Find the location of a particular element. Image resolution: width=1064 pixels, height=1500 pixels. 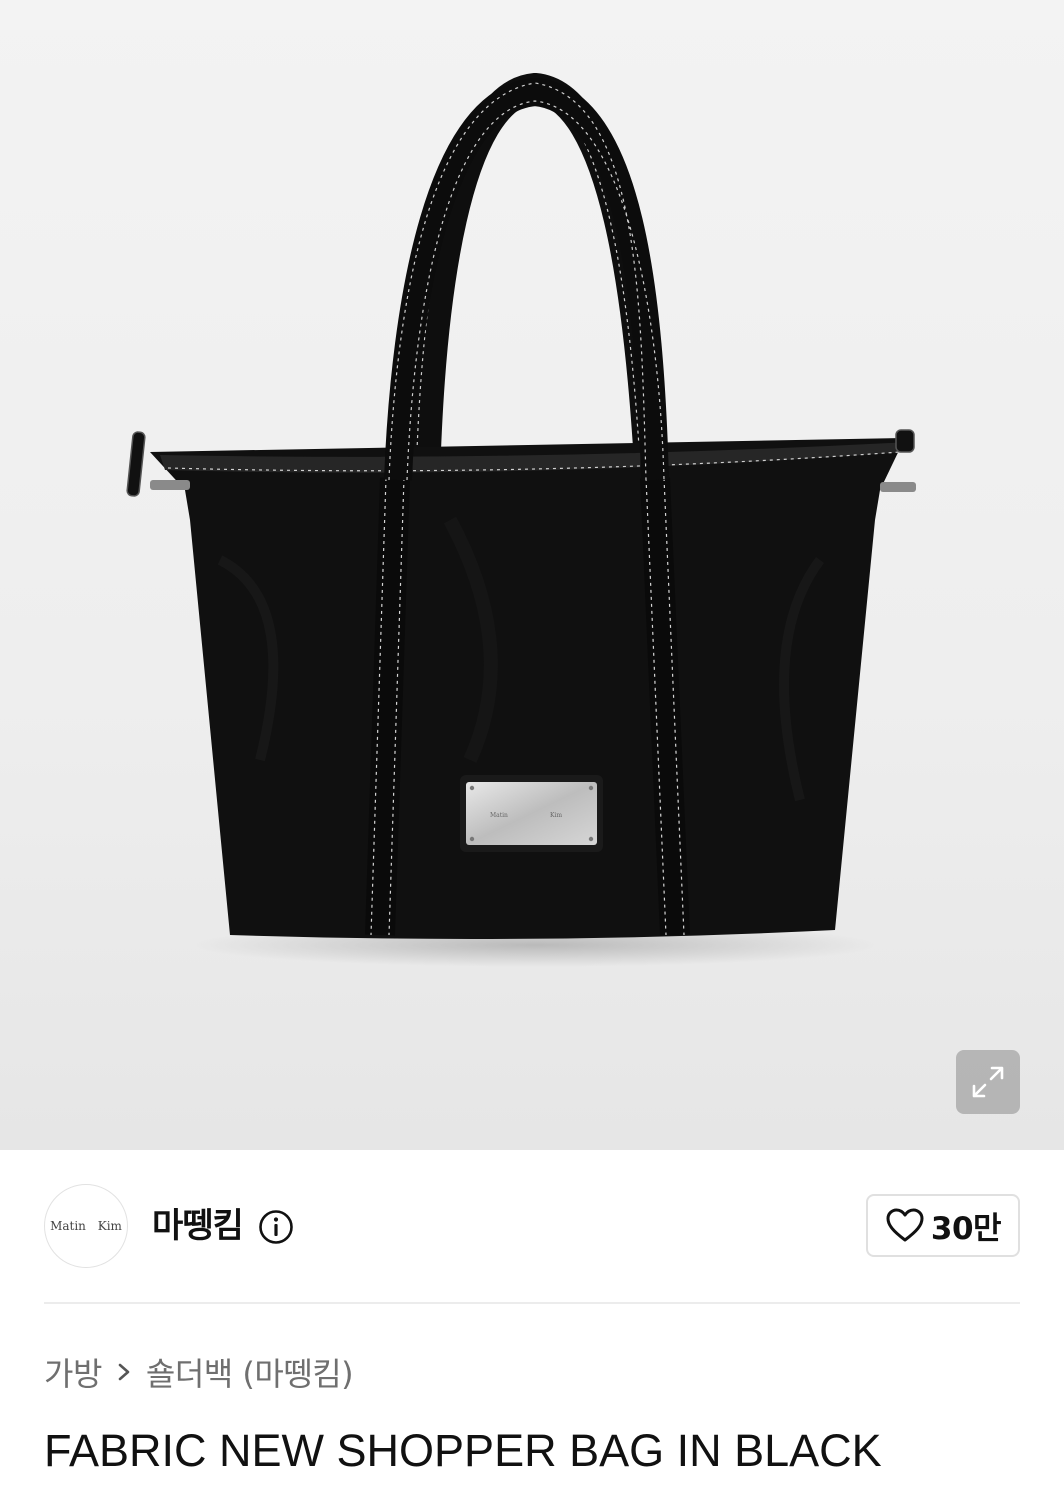

divider is located at coordinates (532, 1303).